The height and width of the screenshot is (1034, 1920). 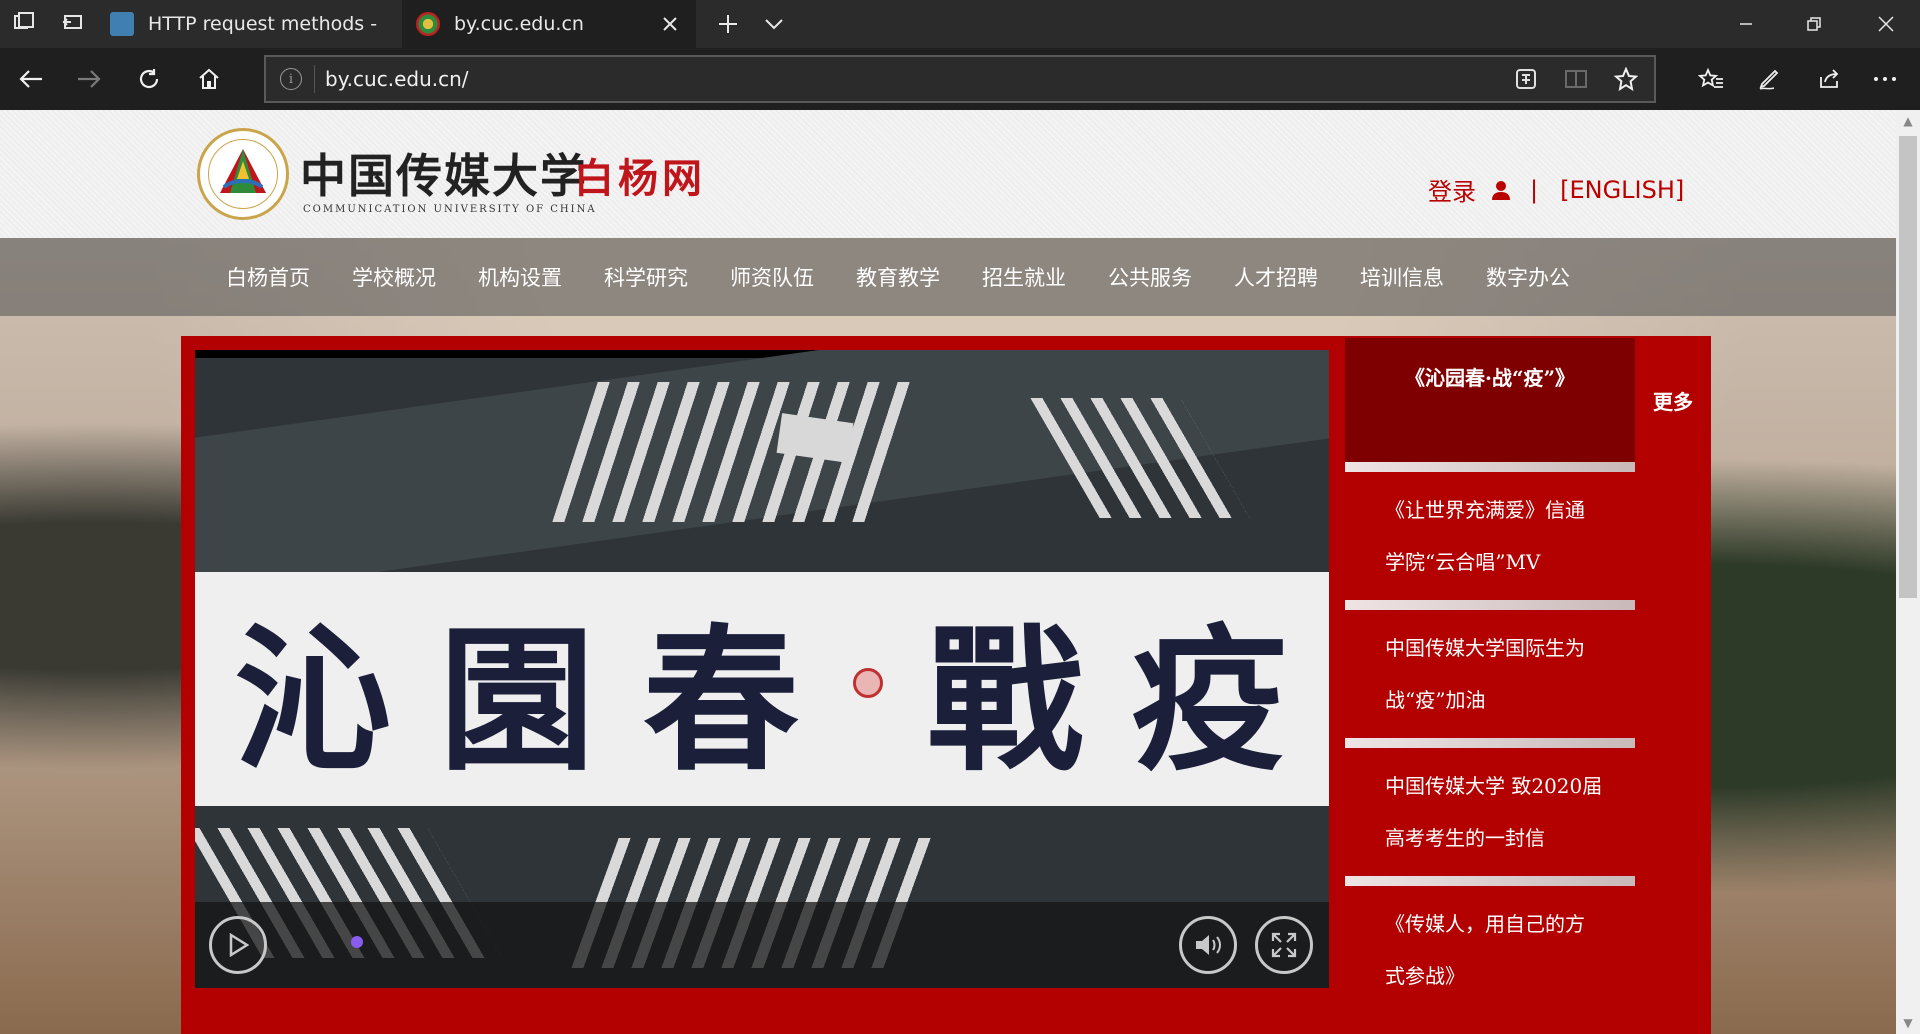 What do you see at coordinates (960, 24) in the screenshot?
I see `browser-tab-bar: HTTP request methods - HT by.cuc.edu.cn` at bounding box center [960, 24].